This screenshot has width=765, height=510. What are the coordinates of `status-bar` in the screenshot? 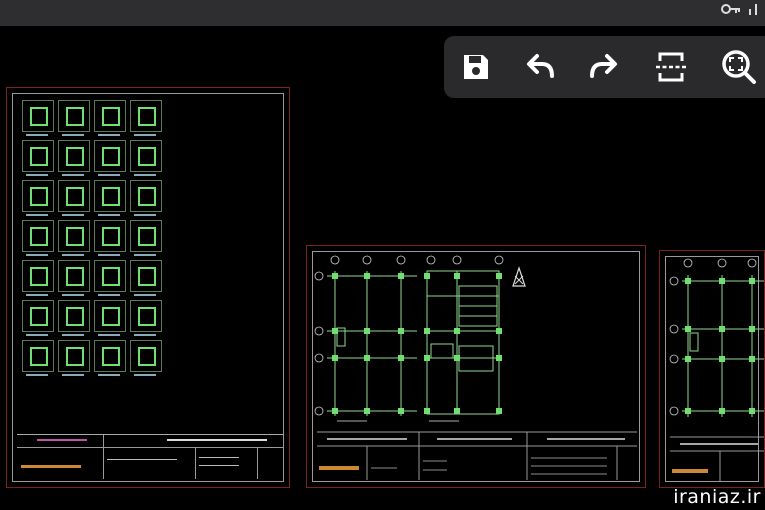 It's located at (382, 13).